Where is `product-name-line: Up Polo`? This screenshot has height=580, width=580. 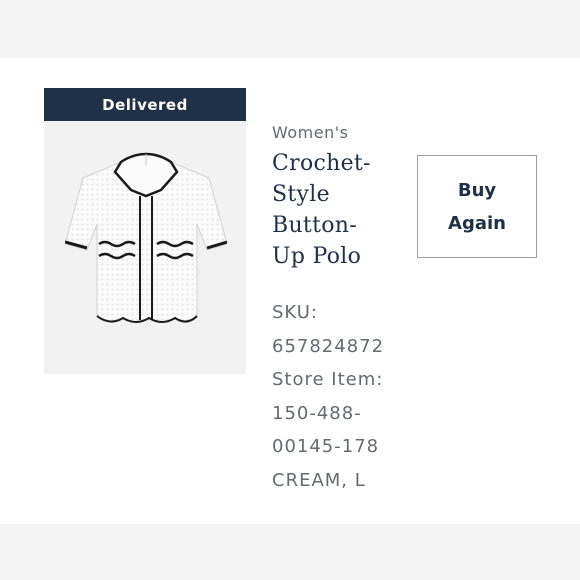 product-name-line: Up Polo is located at coordinates (317, 256).